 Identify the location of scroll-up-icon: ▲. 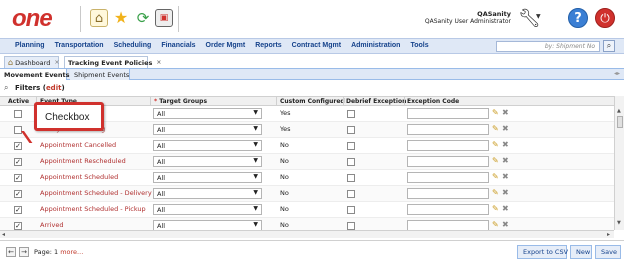
(619, 111).